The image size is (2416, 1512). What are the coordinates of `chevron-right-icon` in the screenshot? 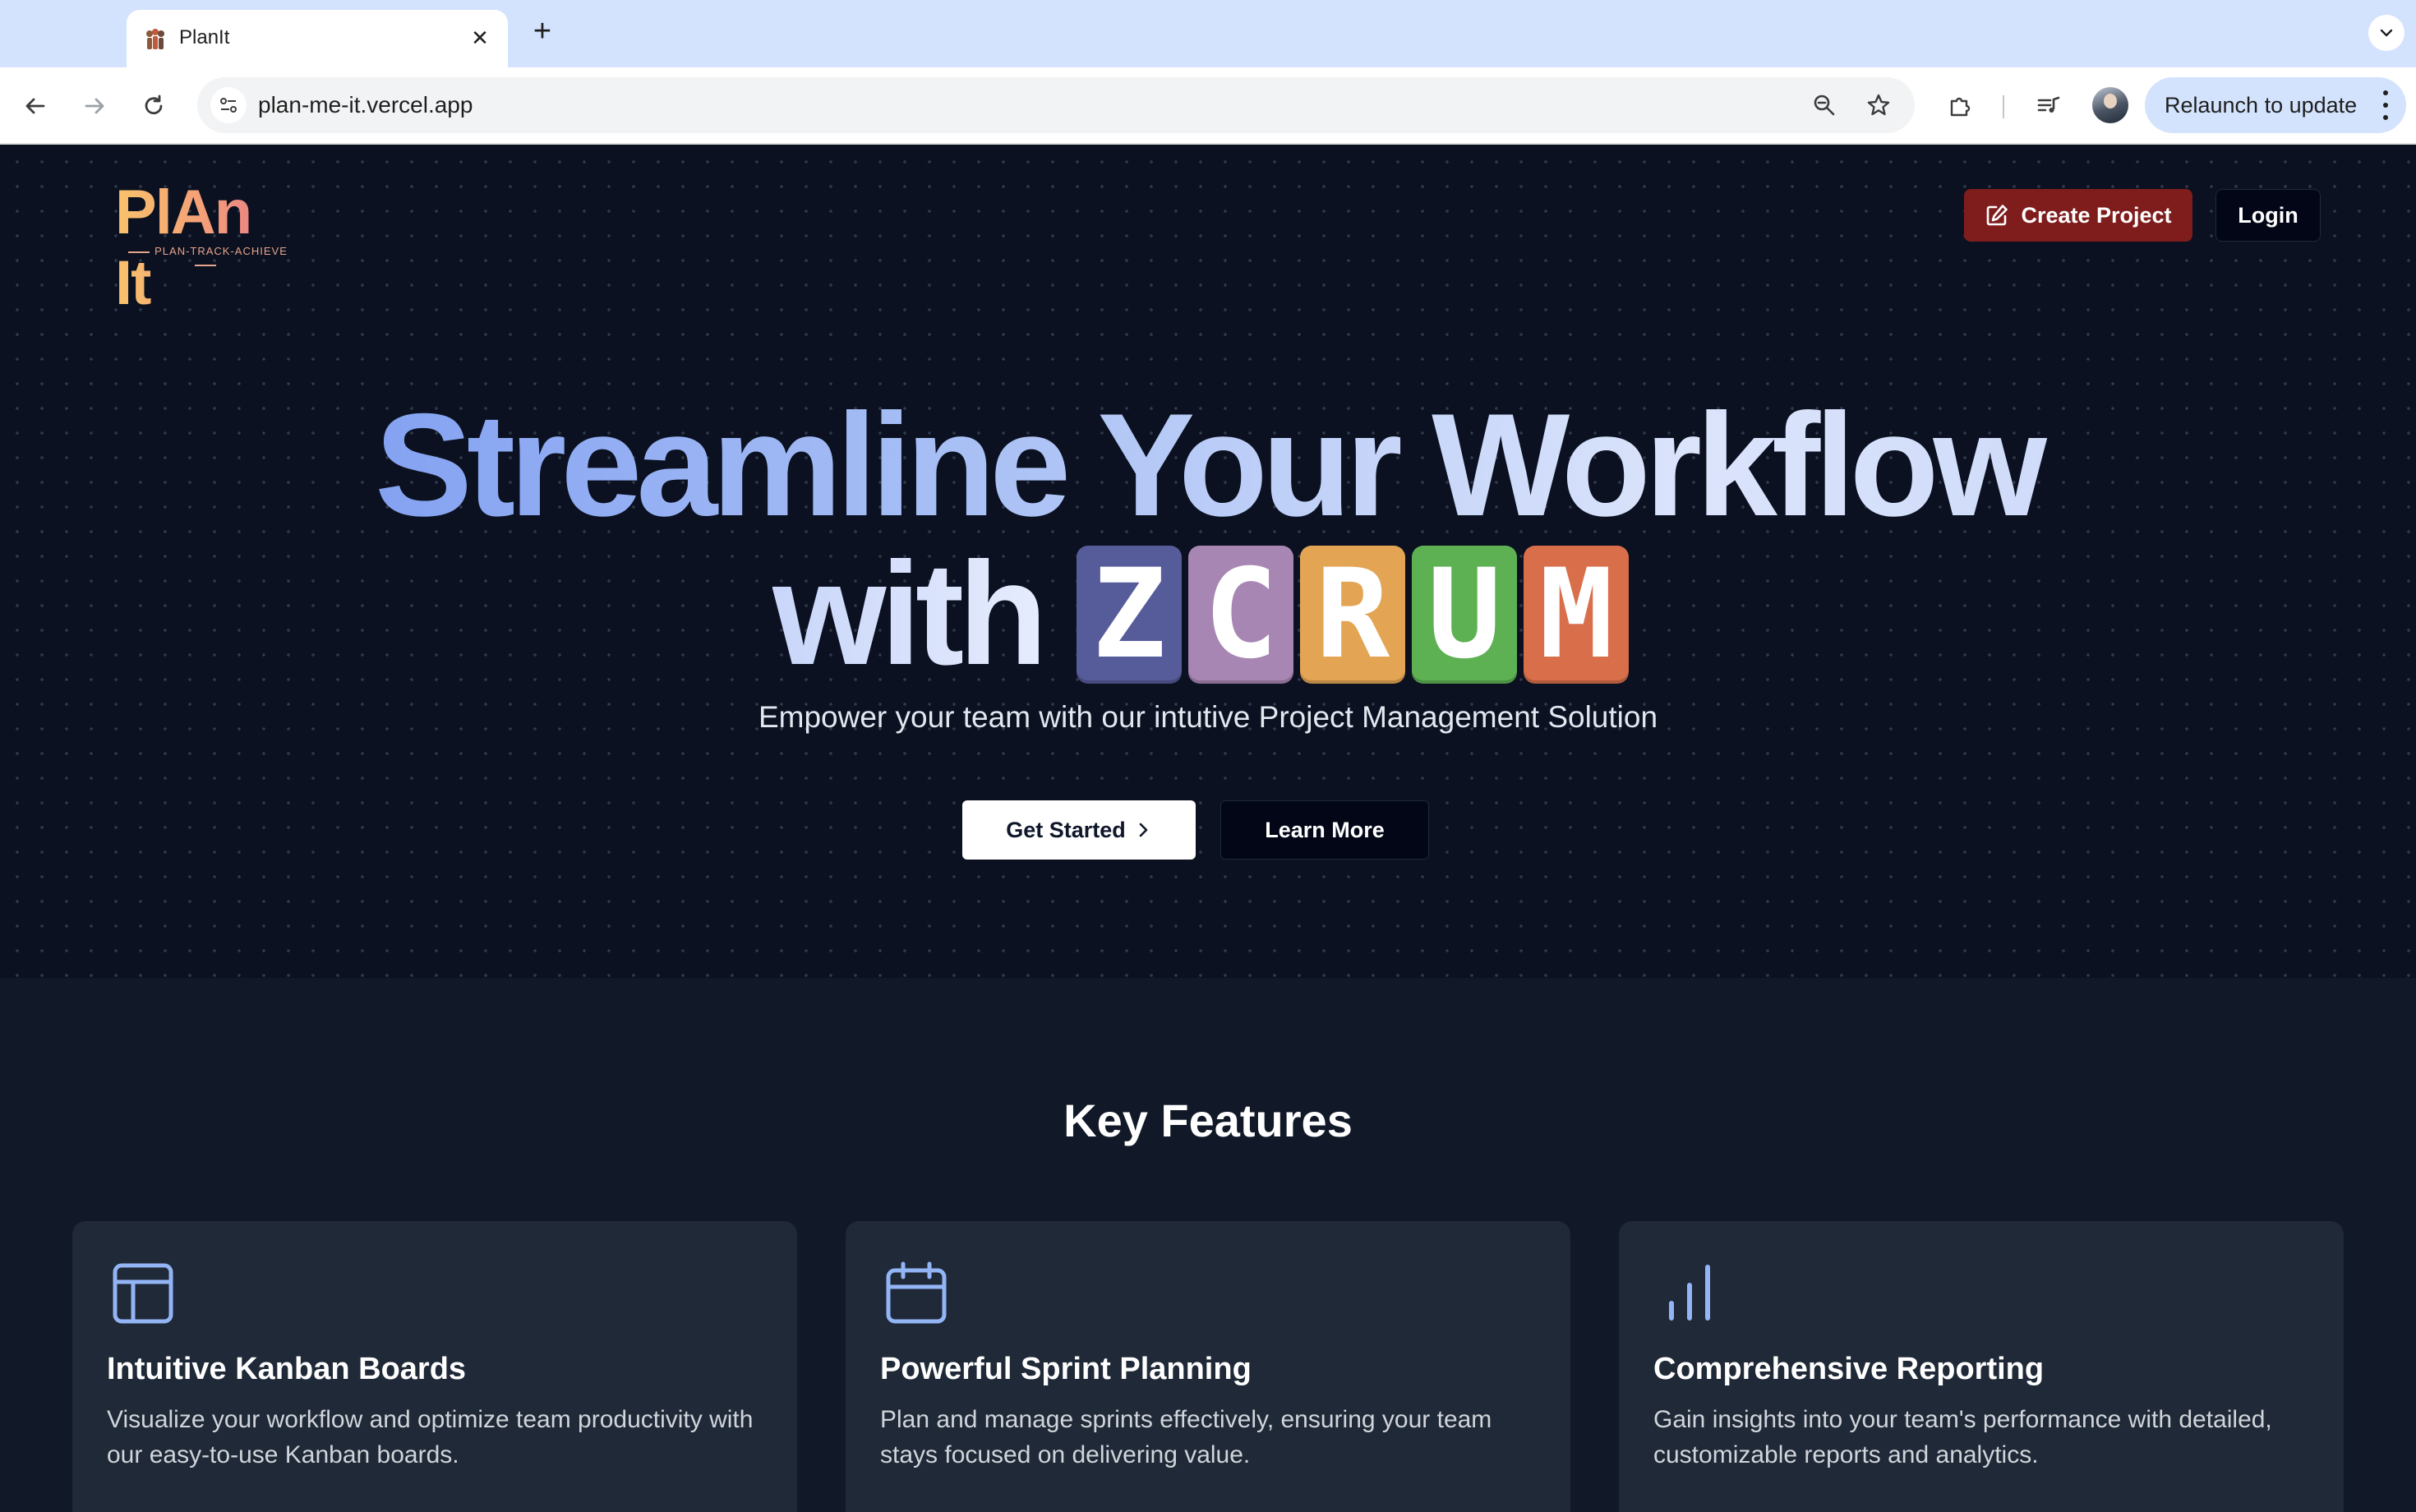 It's located at (1143, 830).